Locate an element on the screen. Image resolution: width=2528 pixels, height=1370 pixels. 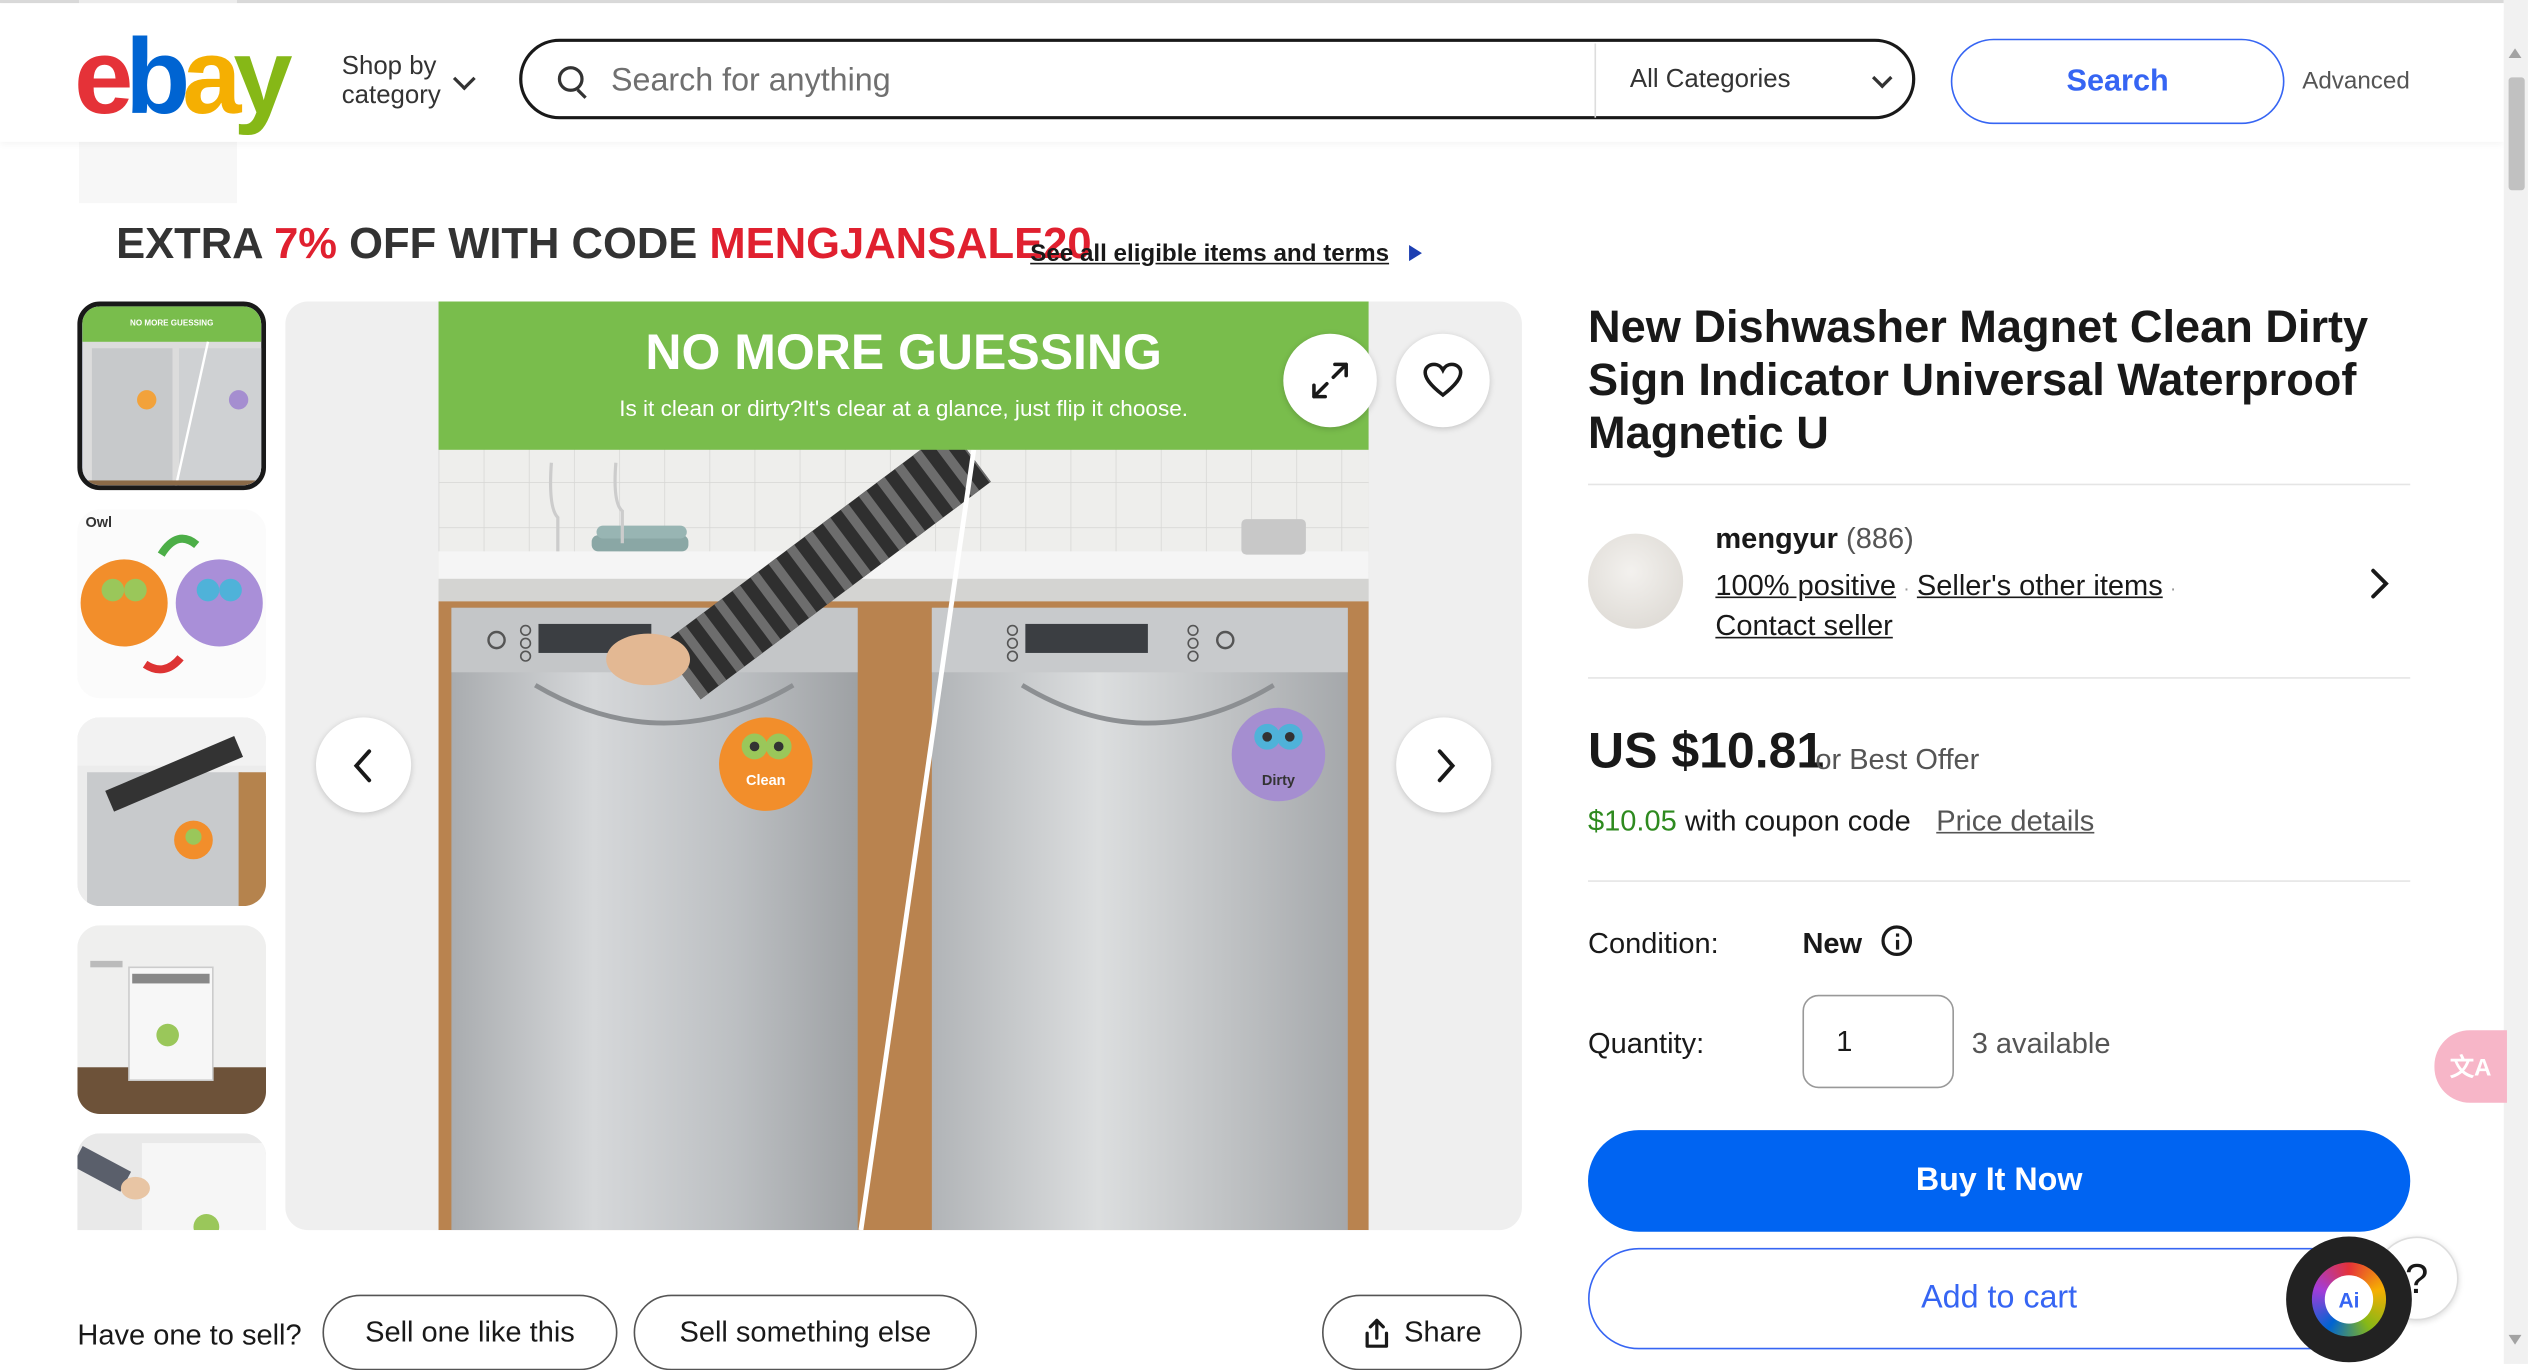
seller-other-items-link: Seller's other items is located at coordinates (2040, 585).